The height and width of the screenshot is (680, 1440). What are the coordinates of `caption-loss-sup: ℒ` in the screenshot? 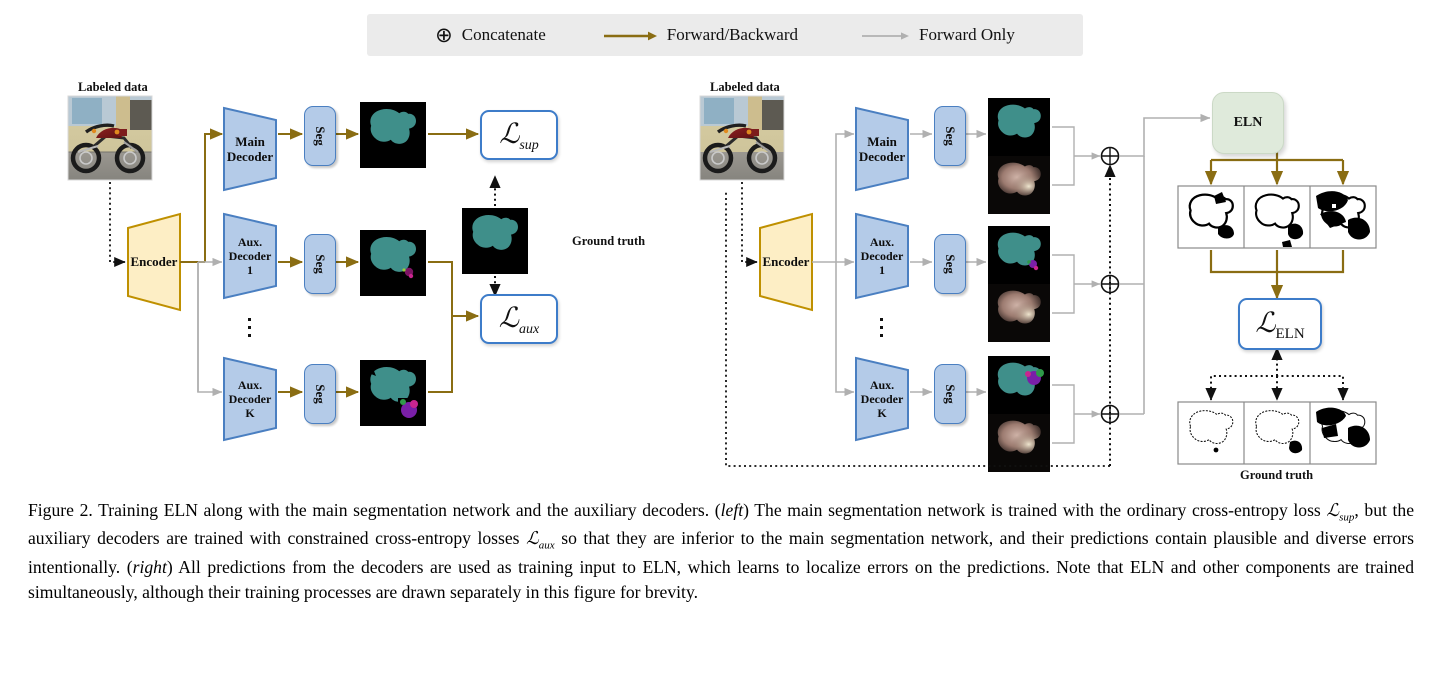 It's located at (1333, 510).